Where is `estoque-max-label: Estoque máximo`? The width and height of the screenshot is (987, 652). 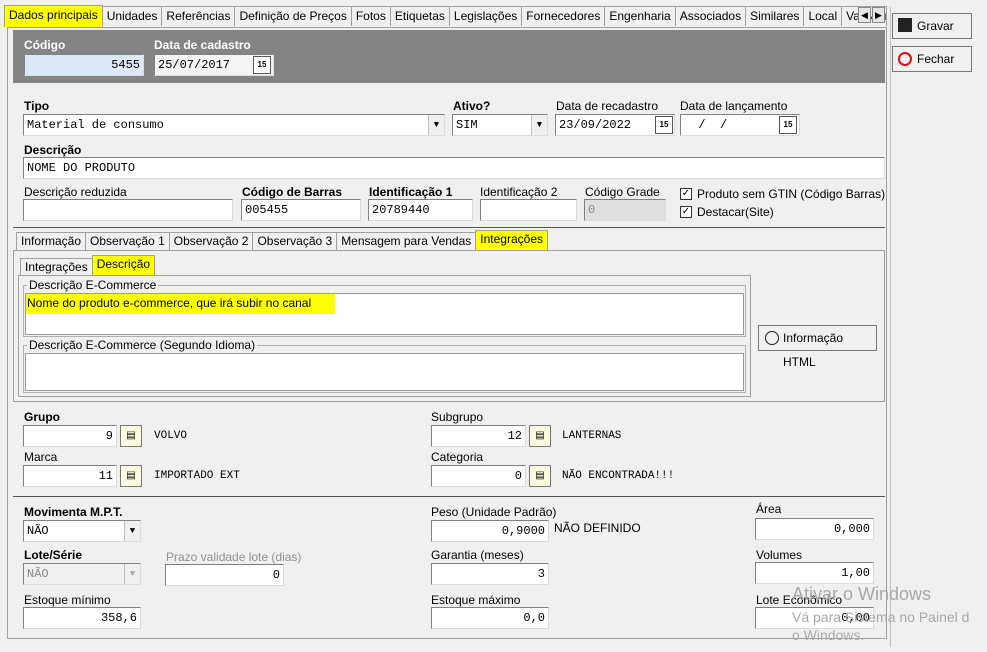 estoque-max-label: Estoque máximo is located at coordinates (476, 600).